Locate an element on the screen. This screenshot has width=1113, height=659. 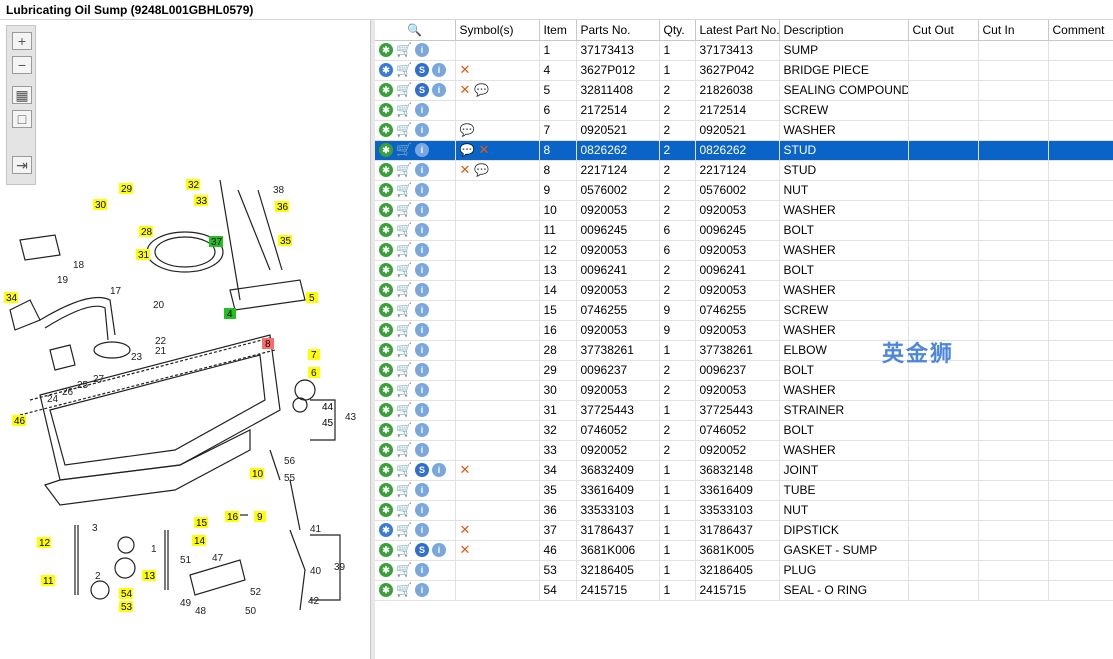
table-row: ✱ 🛒 Si ✕ 34 36832409 1 36832148 JOINT is located at coordinates (744, 470).